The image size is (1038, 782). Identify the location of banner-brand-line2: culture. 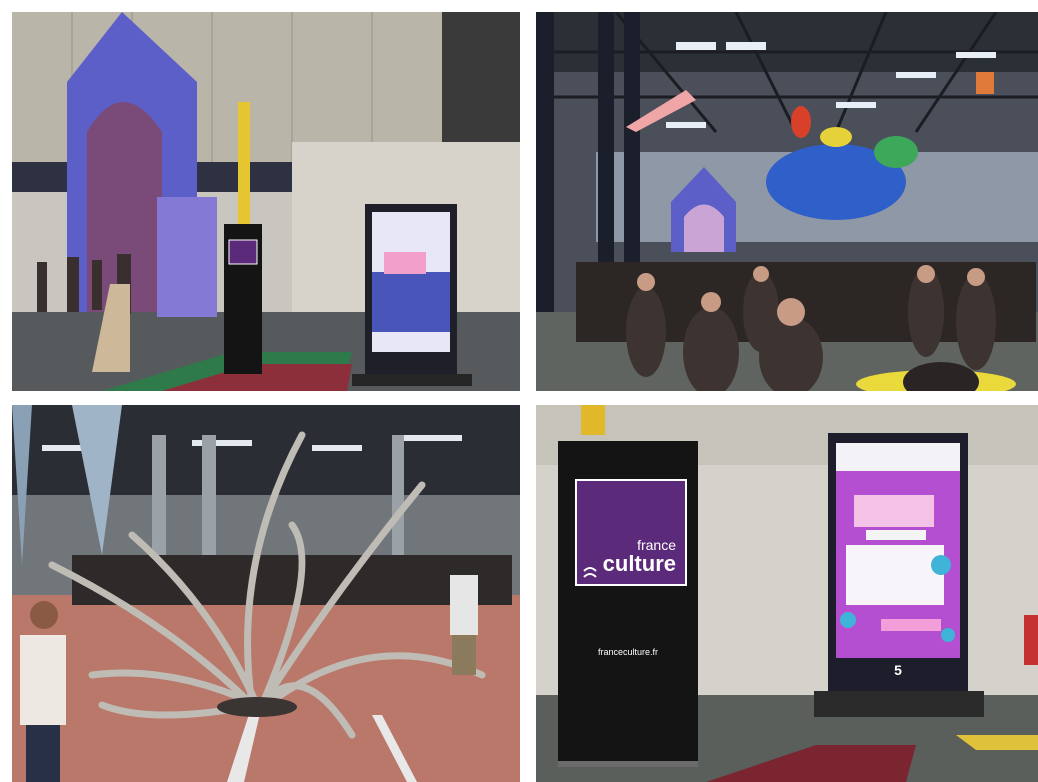
(639, 563).